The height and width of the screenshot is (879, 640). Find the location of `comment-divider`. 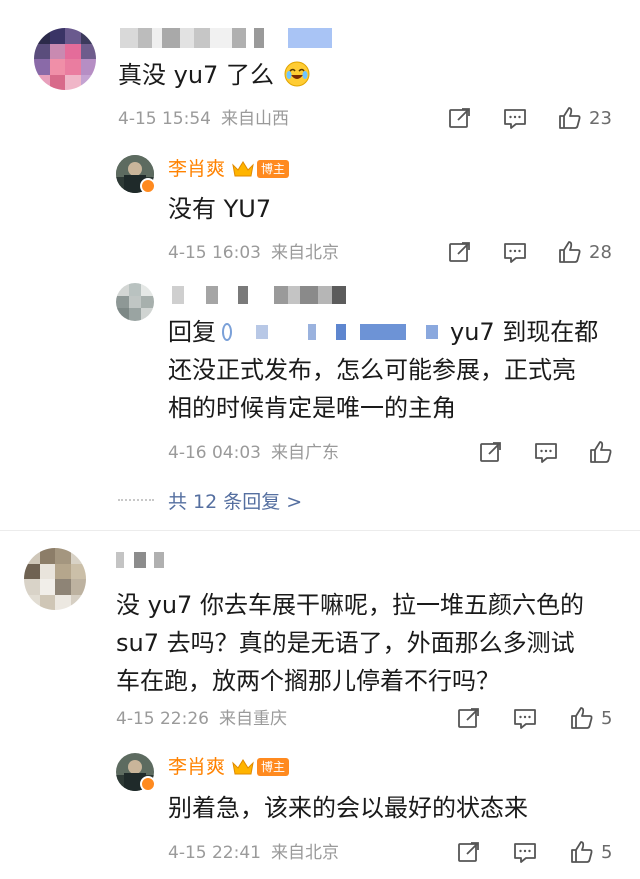

comment-divider is located at coordinates (320, 530).